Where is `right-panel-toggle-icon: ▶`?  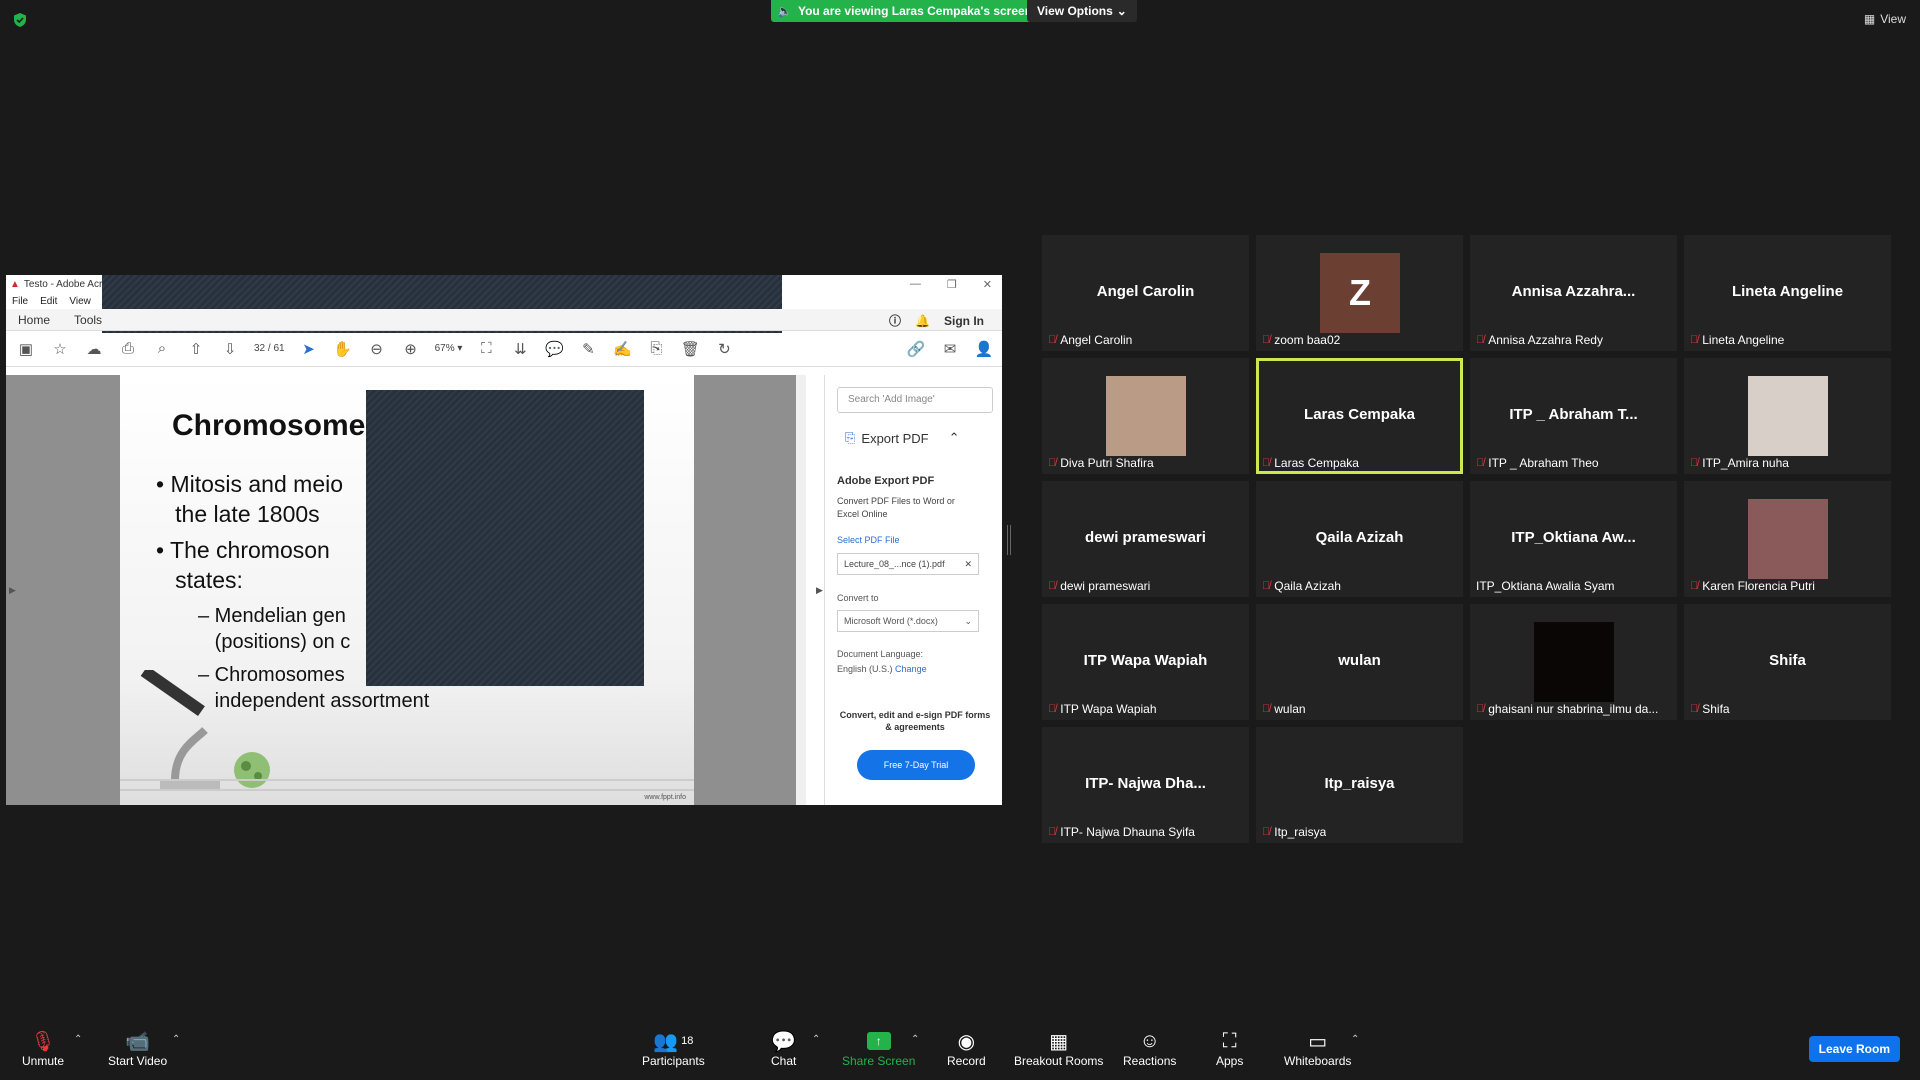 right-panel-toggle-icon: ▶ is located at coordinates (819, 590).